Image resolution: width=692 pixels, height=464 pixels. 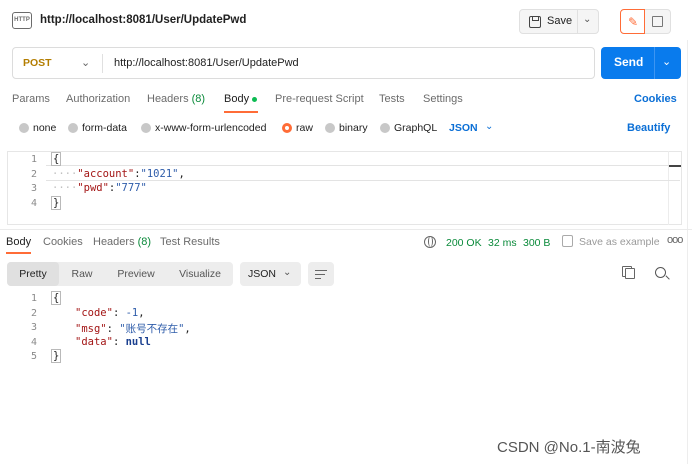 What do you see at coordinates (321, 274) in the screenshot?
I see `wrap-lines-button` at bounding box center [321, 274].